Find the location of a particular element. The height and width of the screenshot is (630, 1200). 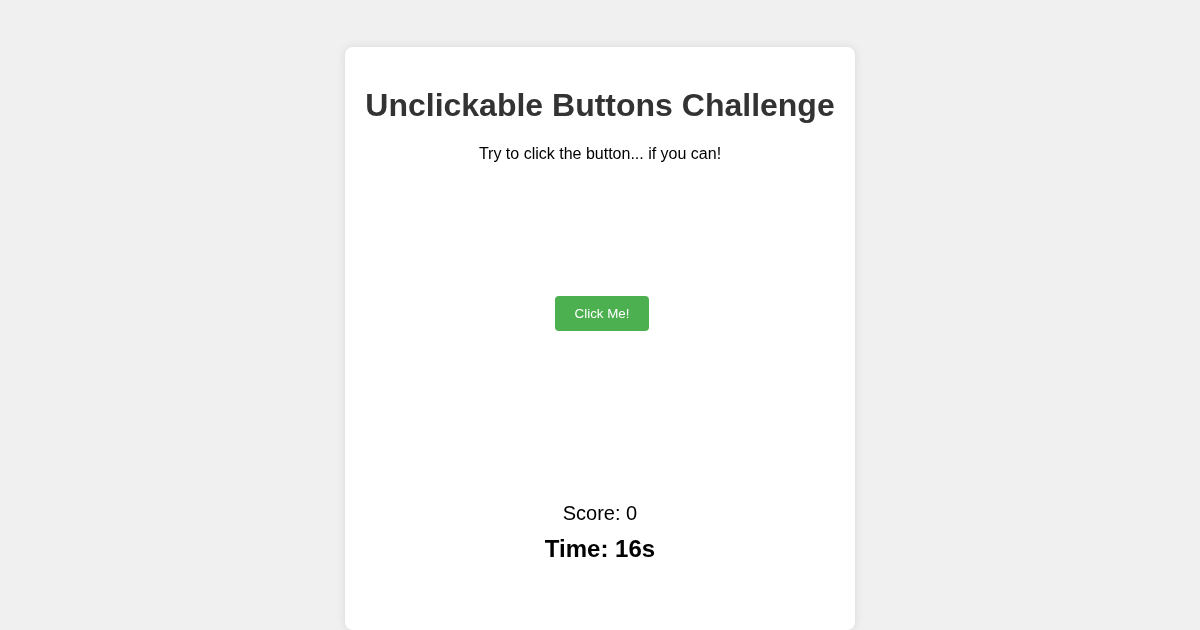

click-me-button: Click Me! is located at coordinates (602, 313).